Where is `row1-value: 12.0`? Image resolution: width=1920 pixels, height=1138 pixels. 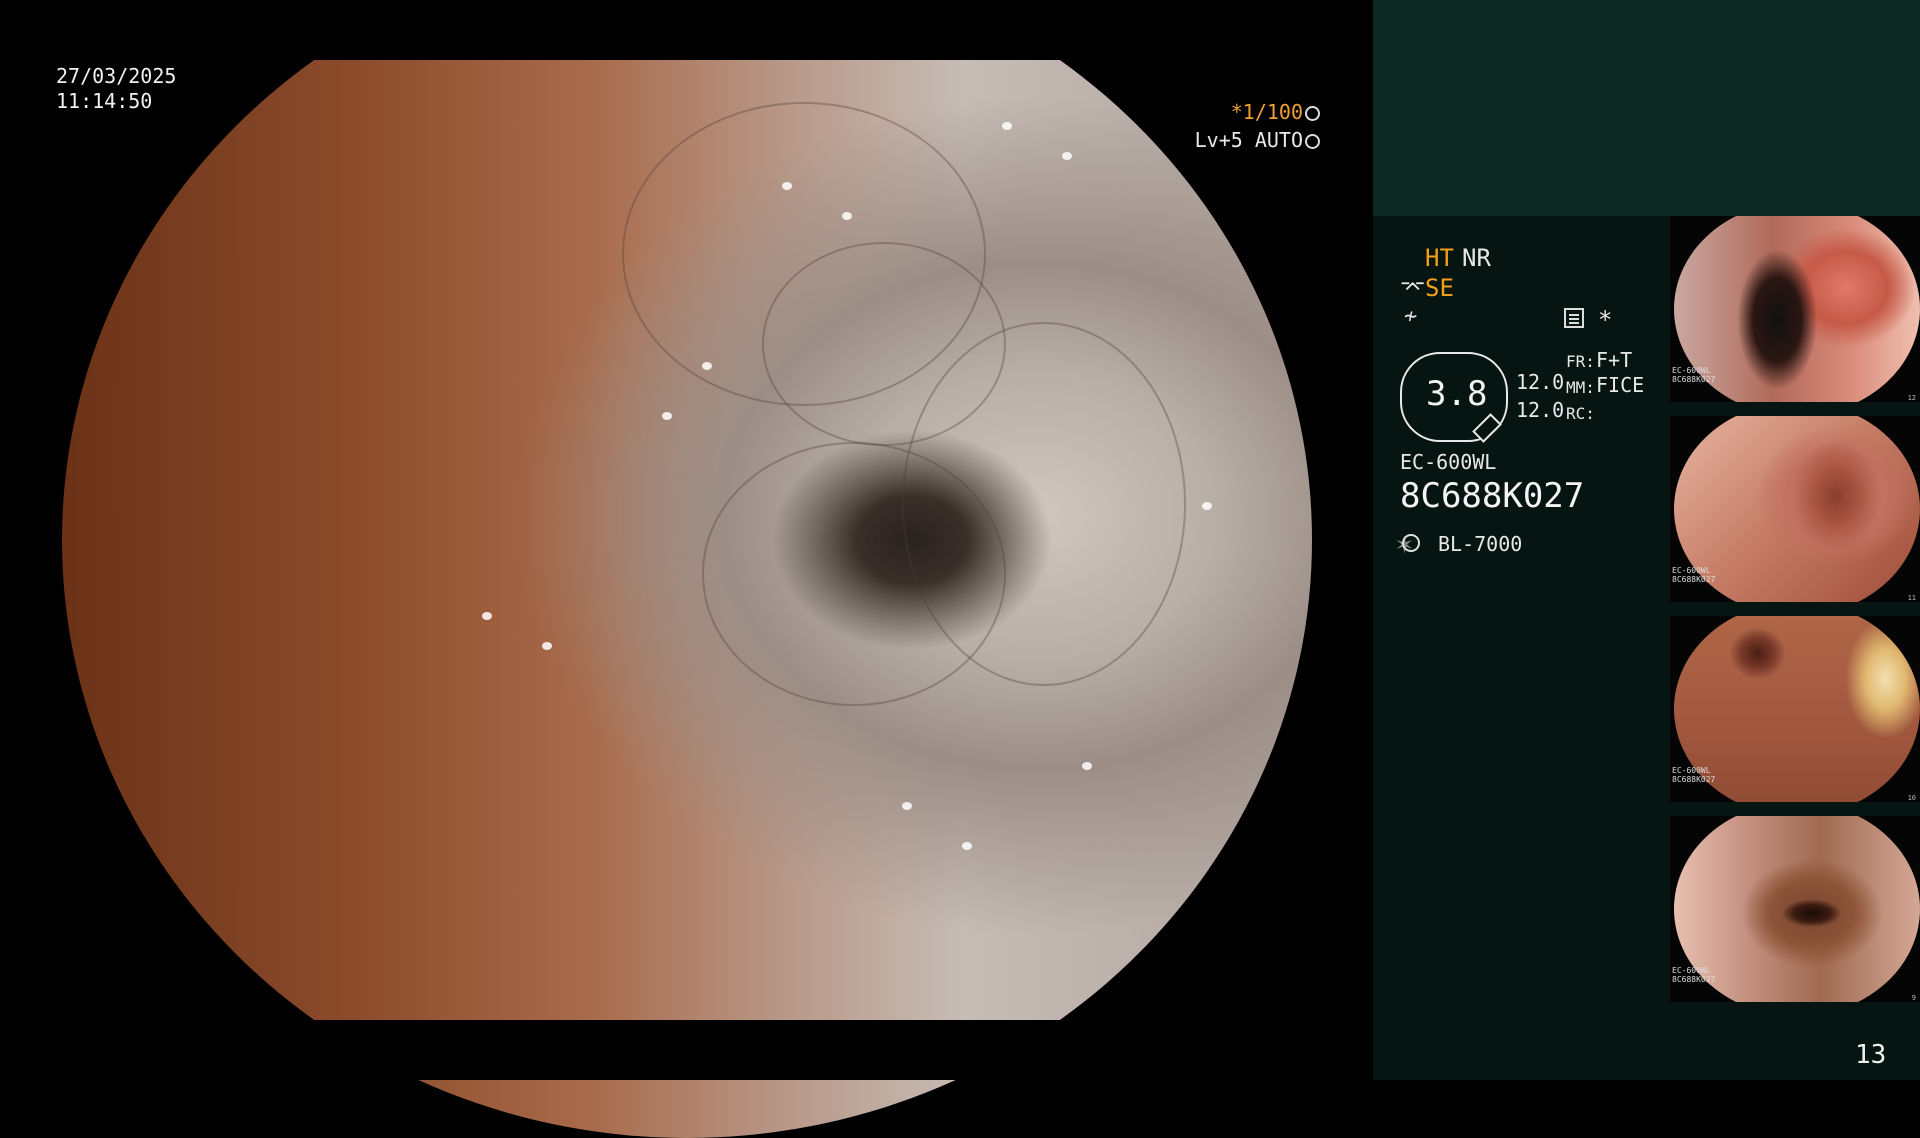
row1-value: 12.0 is located at coordinates (1540, 382).